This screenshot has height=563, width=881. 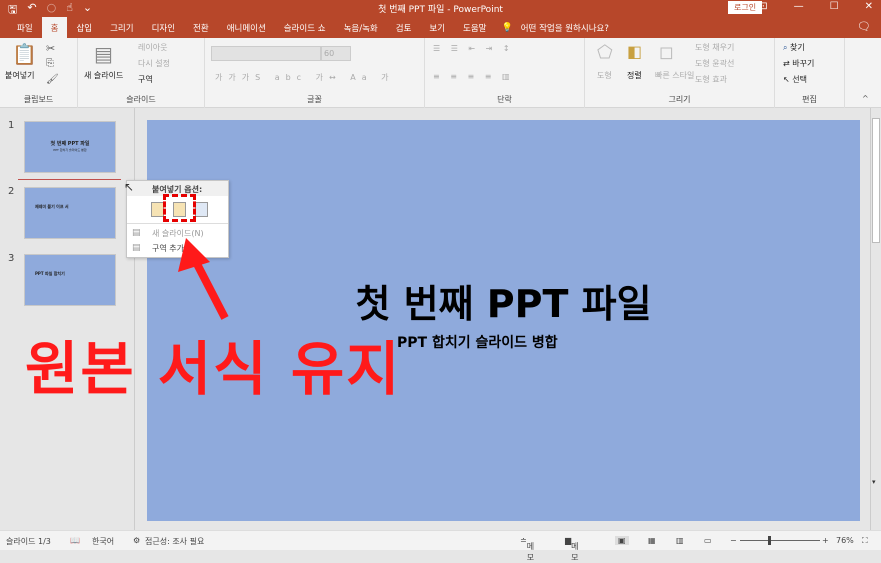 What do you see at coordinates (803, 63) in the screenshot?
I see `replace-label: 바꾸기` at bounding box center [803, 63].